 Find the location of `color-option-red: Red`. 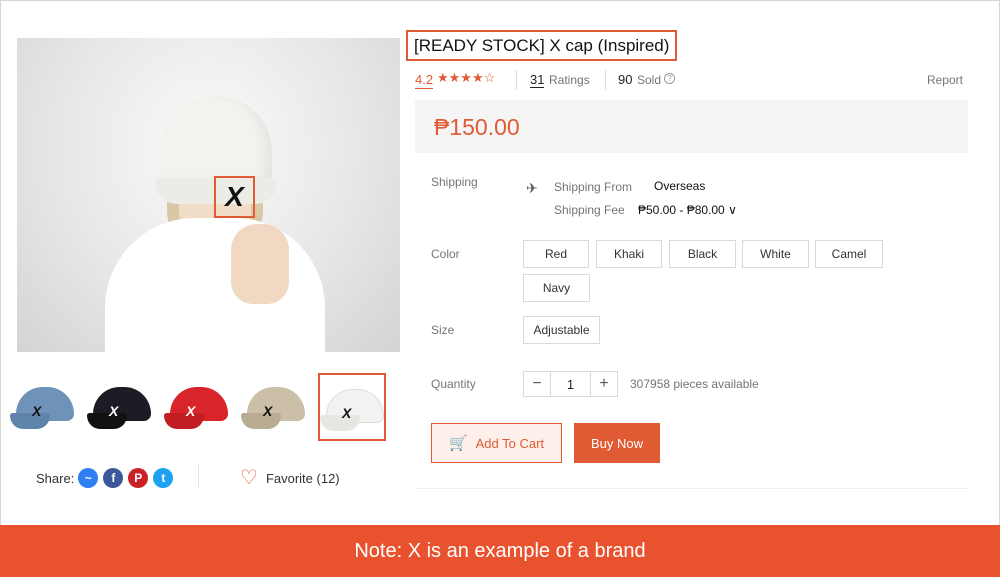

color-option-red: Red is located at coordinates (556, 254).